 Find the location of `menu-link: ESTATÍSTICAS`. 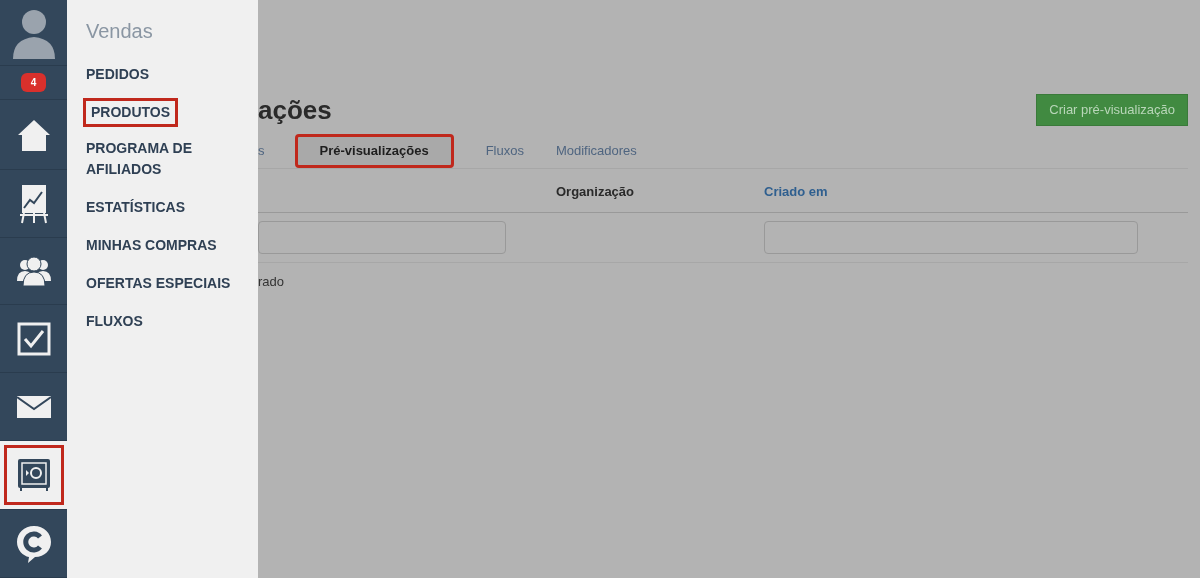

menu-link: ESTATÍSTICAS is located at coordinates (136, 207).